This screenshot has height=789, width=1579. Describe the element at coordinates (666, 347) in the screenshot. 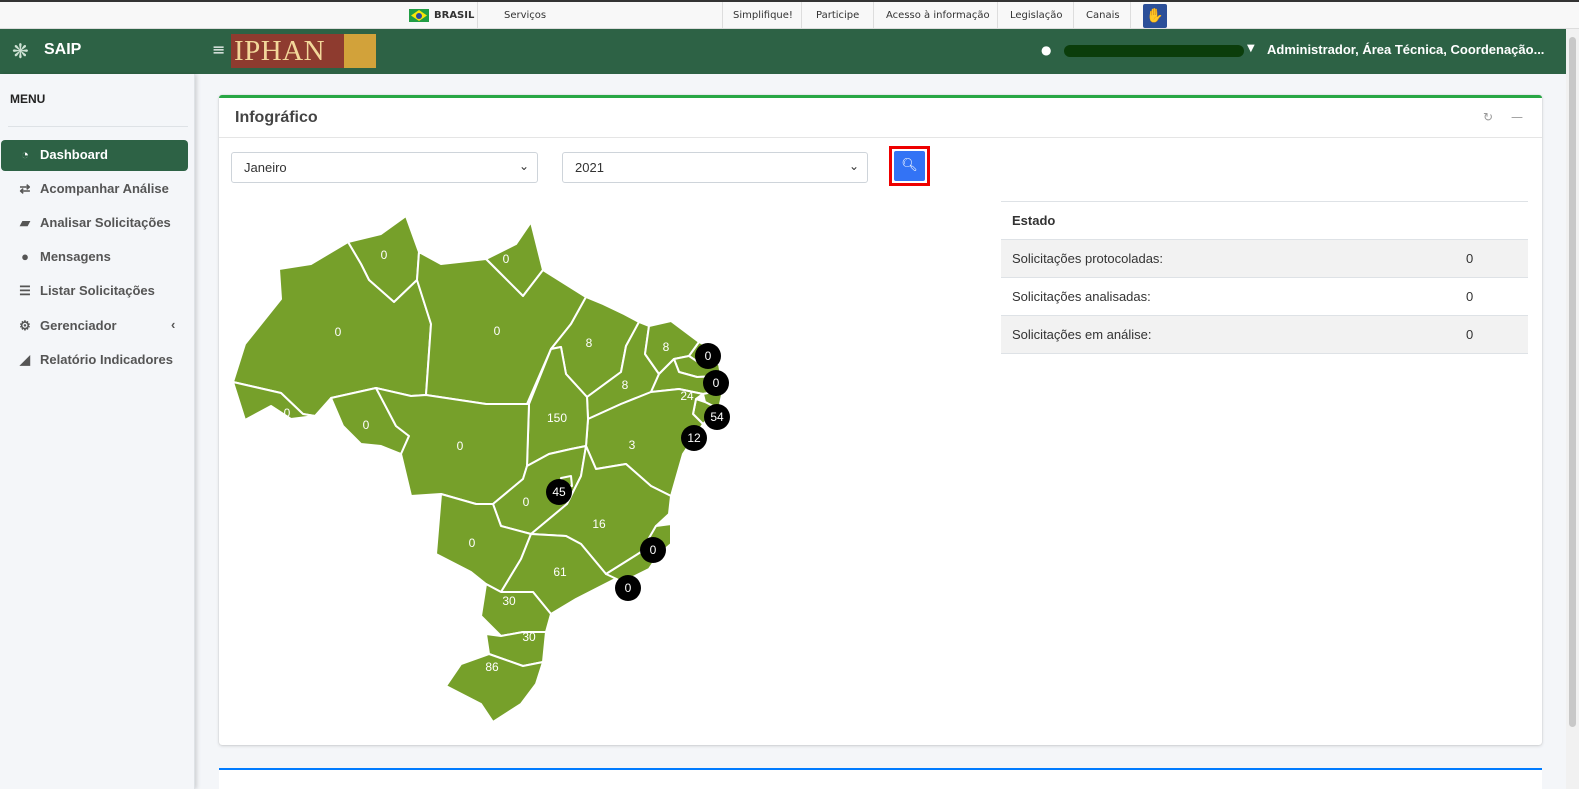

I see `count-ce: 8` at that location.